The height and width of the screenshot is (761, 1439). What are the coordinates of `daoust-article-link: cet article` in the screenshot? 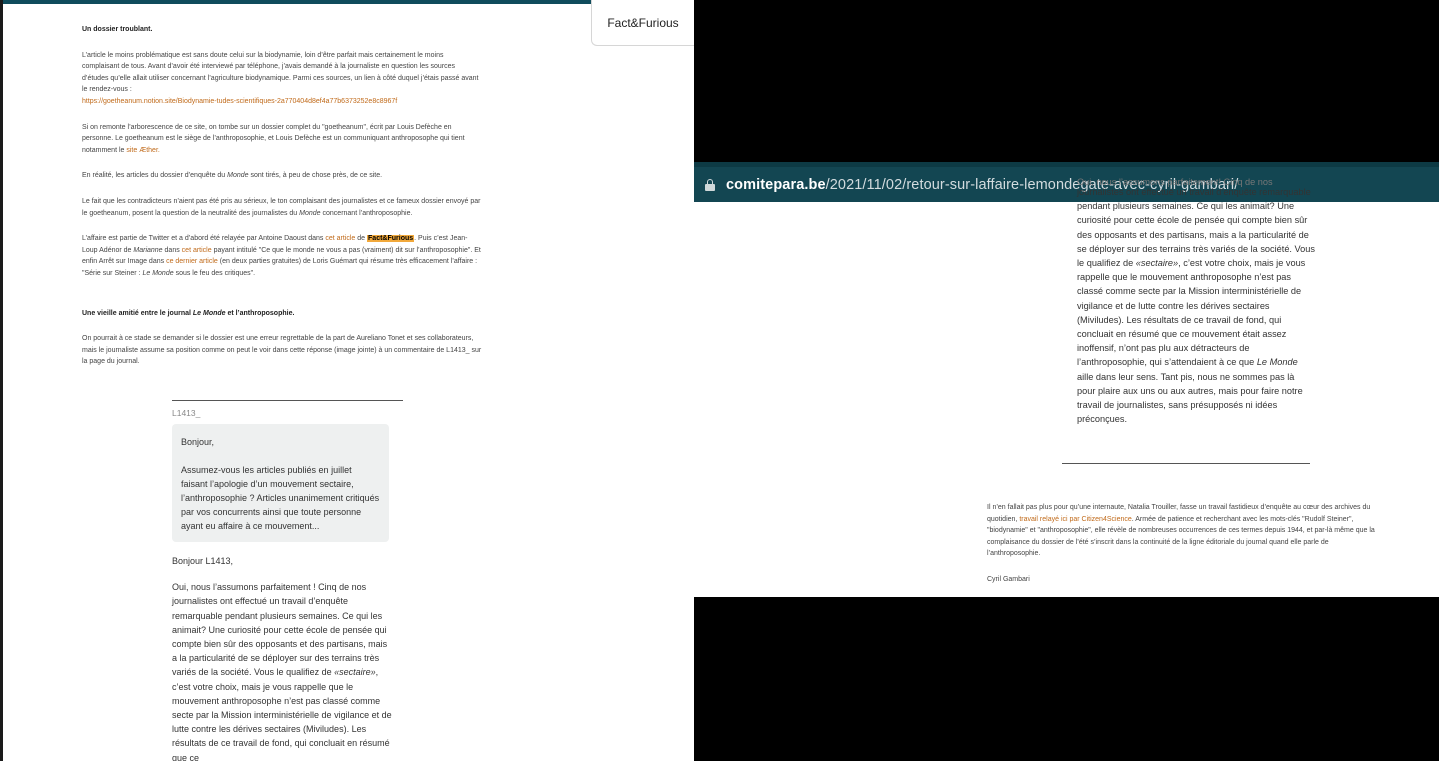 It's located at (340, 238).